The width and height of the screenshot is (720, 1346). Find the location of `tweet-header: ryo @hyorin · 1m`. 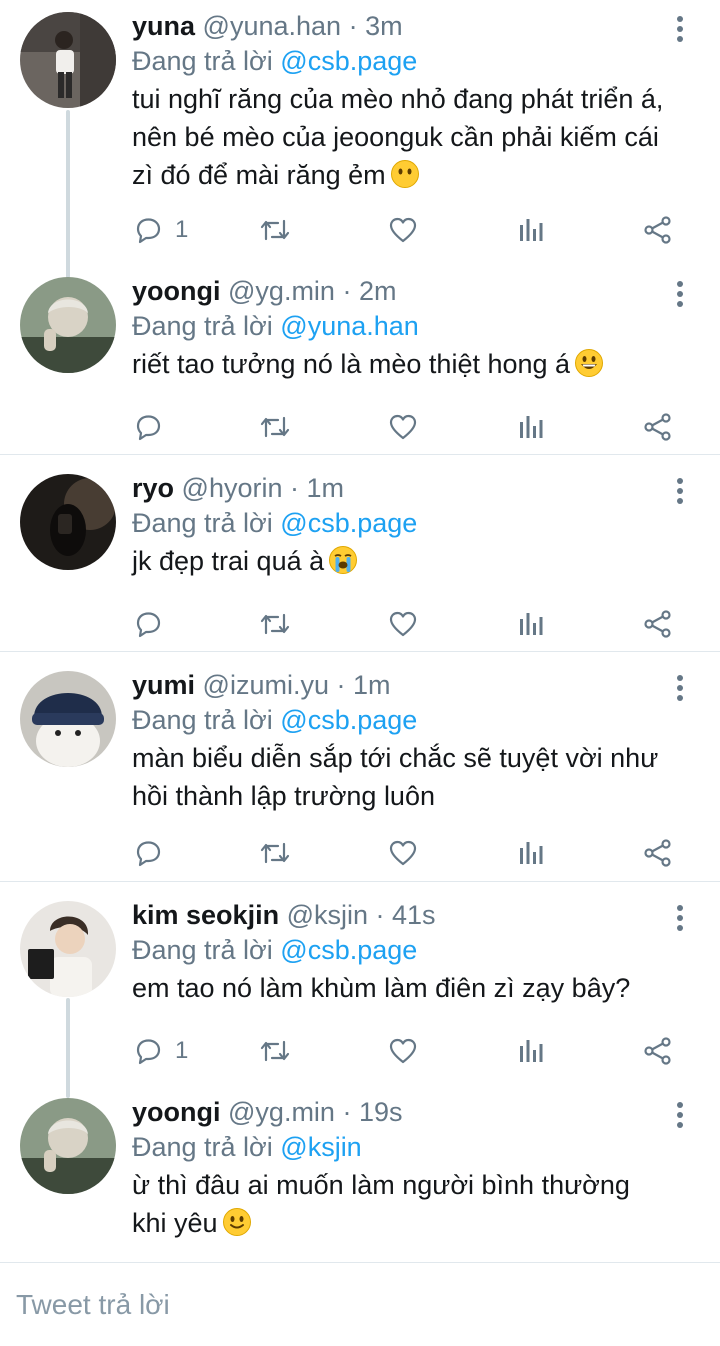

tweet-header: ryo @hyorin · 1m is located at coordinates (238, 488).